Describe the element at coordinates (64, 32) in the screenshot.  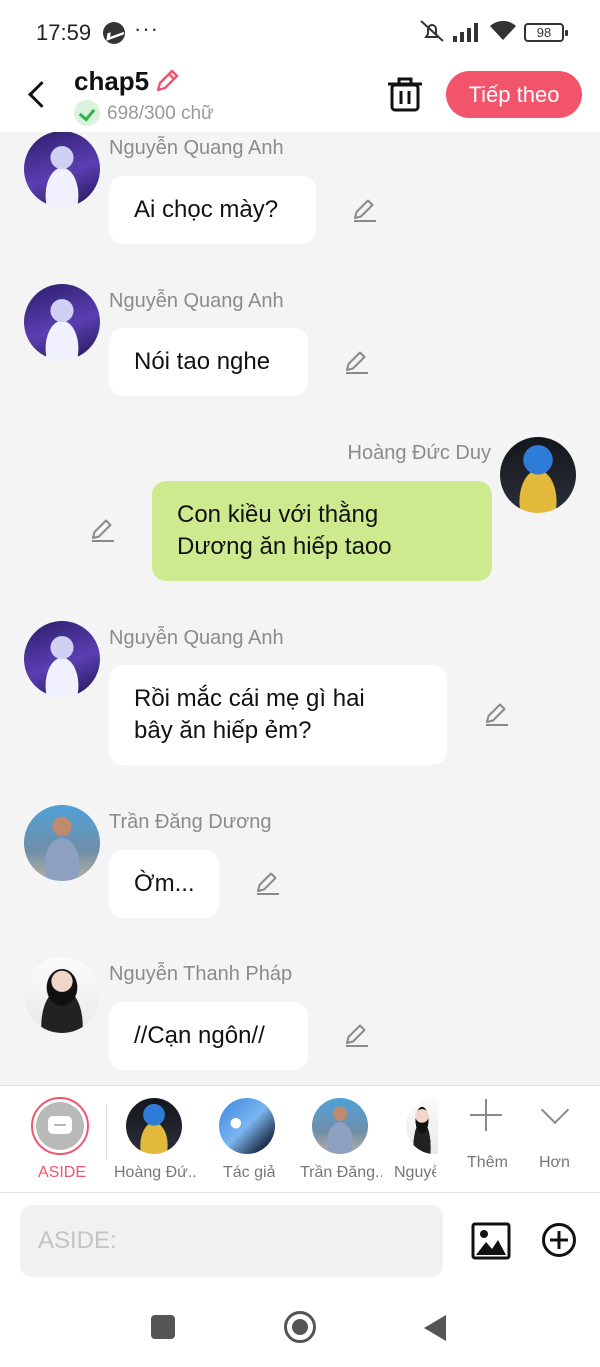
I see `status-time: 17:59` at that location.